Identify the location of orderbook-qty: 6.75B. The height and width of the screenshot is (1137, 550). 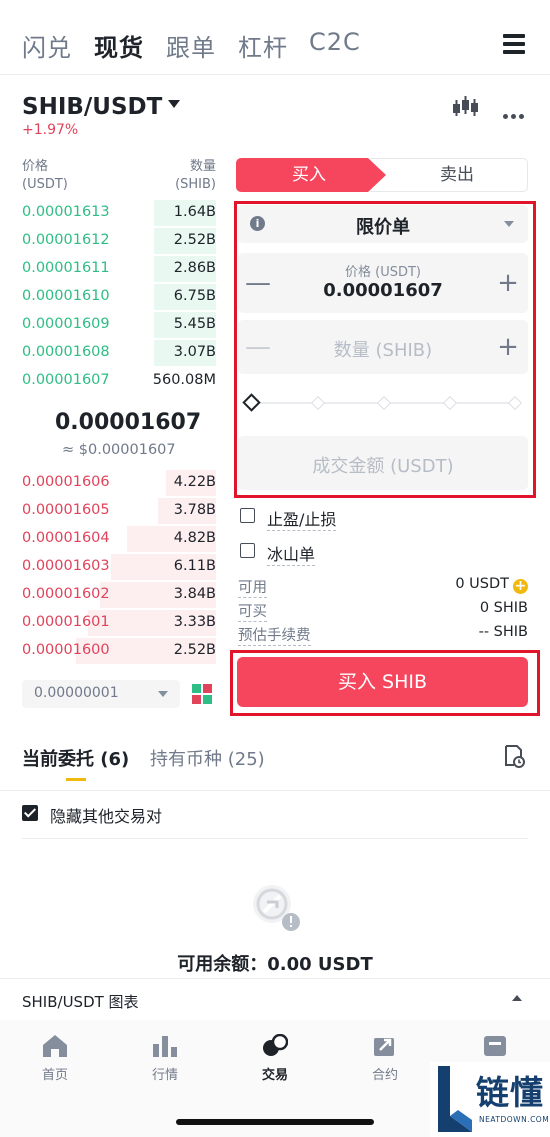
(194, 296).